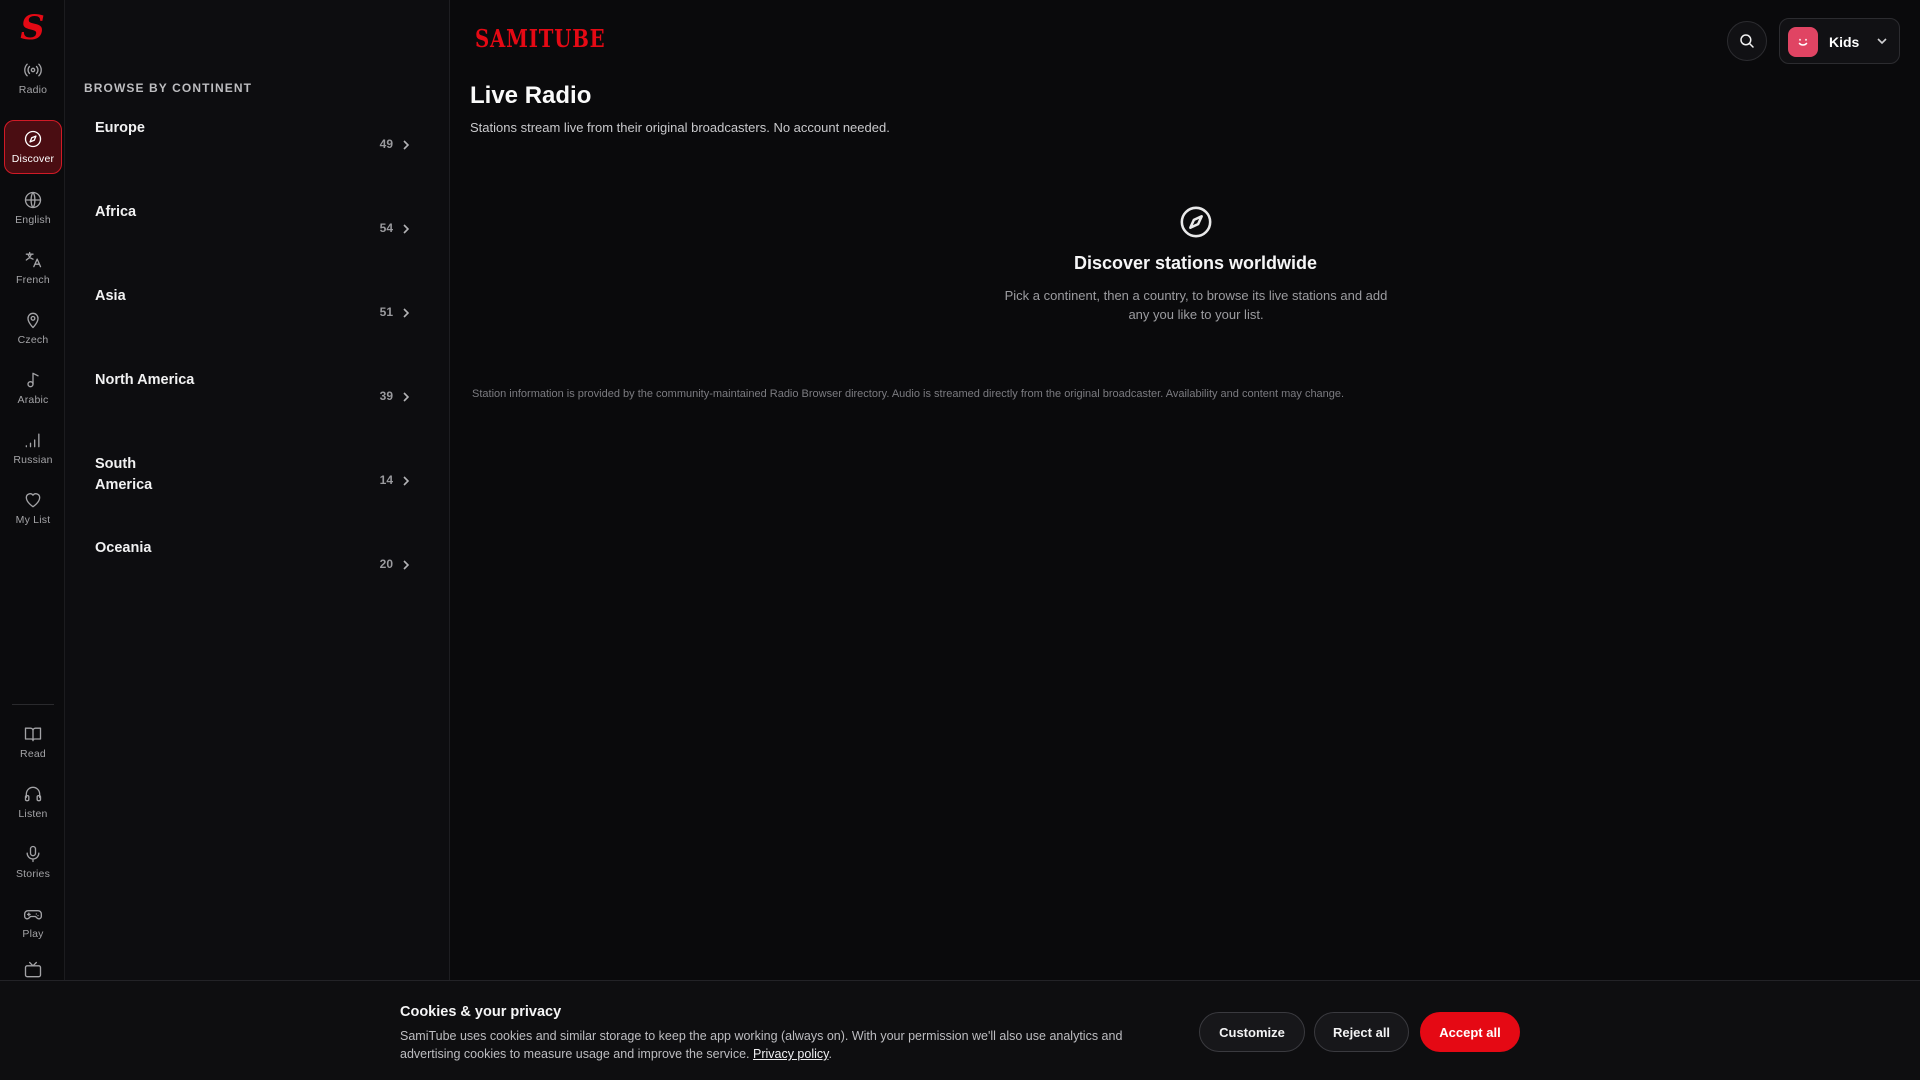 The image size is (1920, 1080). Describe the element at coordinates (33, 754) in the screenshot. I see `rail-item-label: Read` at that location.